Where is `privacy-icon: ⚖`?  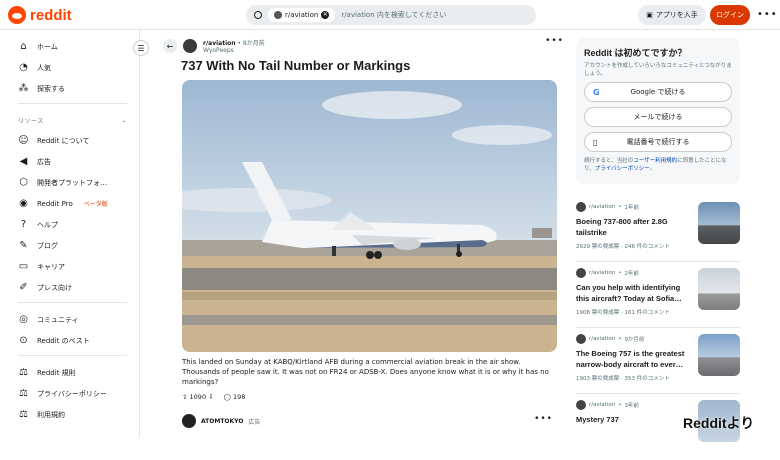
privacy-icon: ⚖ is located at coordinates (23, 393).